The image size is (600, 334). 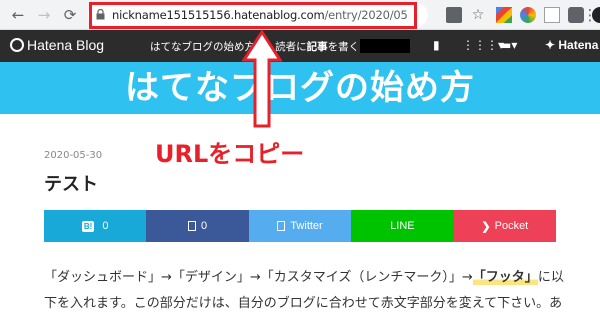 I want to click on annotation-text: URLをコピー, so click(x=230, y=154).